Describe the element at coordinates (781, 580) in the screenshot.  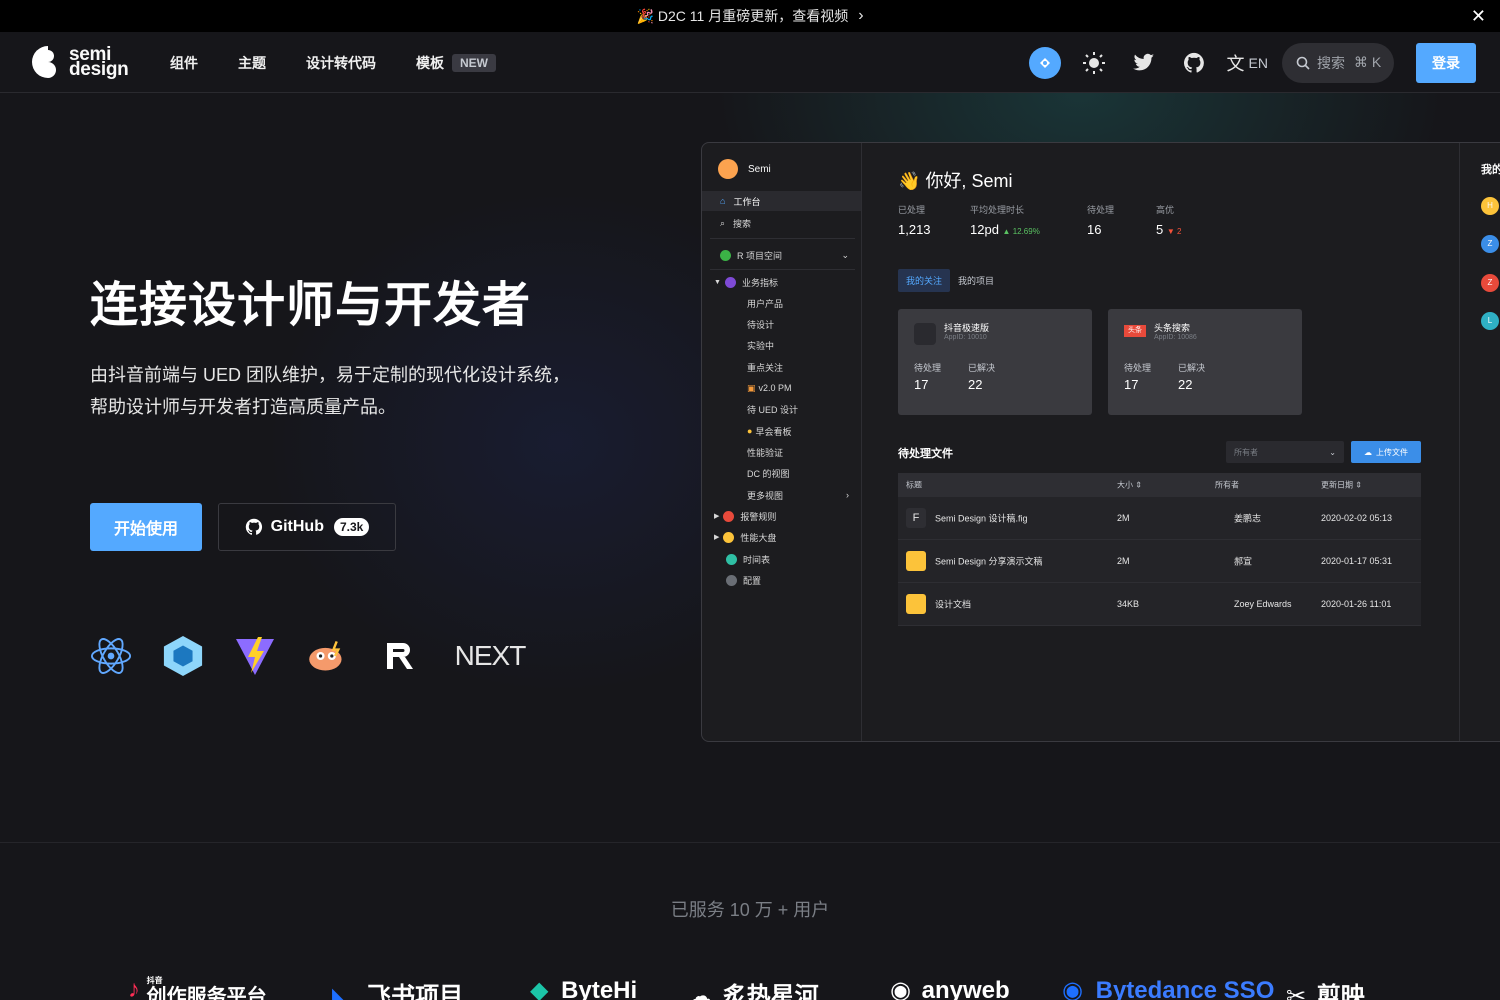
I see `sidebar-group-settings: 配置` at that location.